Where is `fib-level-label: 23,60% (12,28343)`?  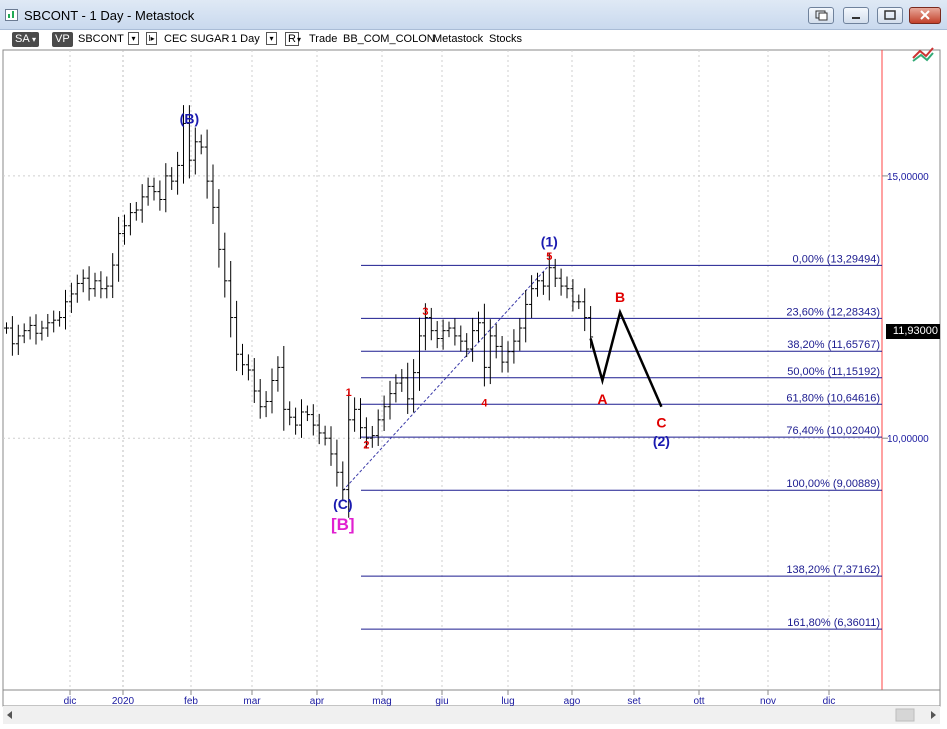 fib-level-label: 23,60% (12,28343) is located at coordinates (833, 312).